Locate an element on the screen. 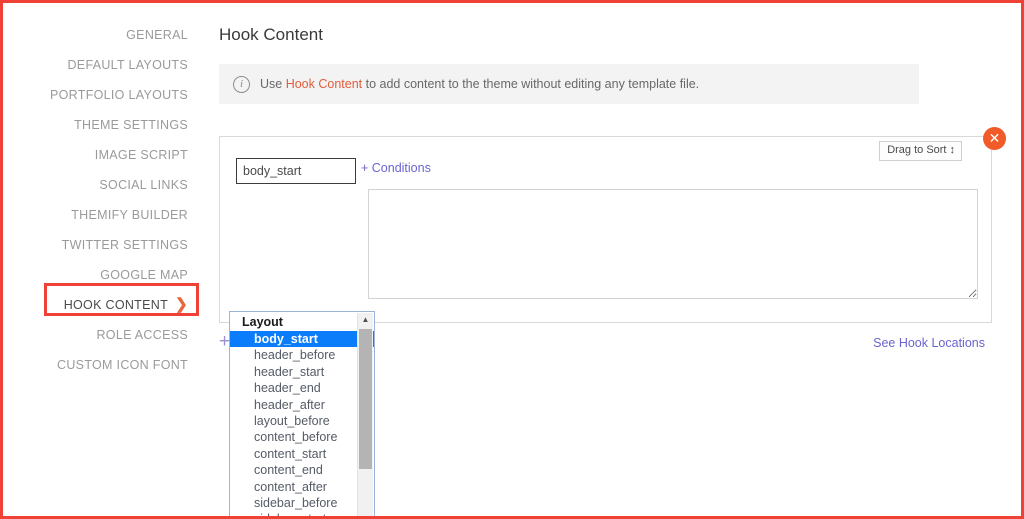 This screenshot has width=1024, height=519. drag-to-sort-handle: Drag to Sort ↕ is located at coordinates (920, 151).